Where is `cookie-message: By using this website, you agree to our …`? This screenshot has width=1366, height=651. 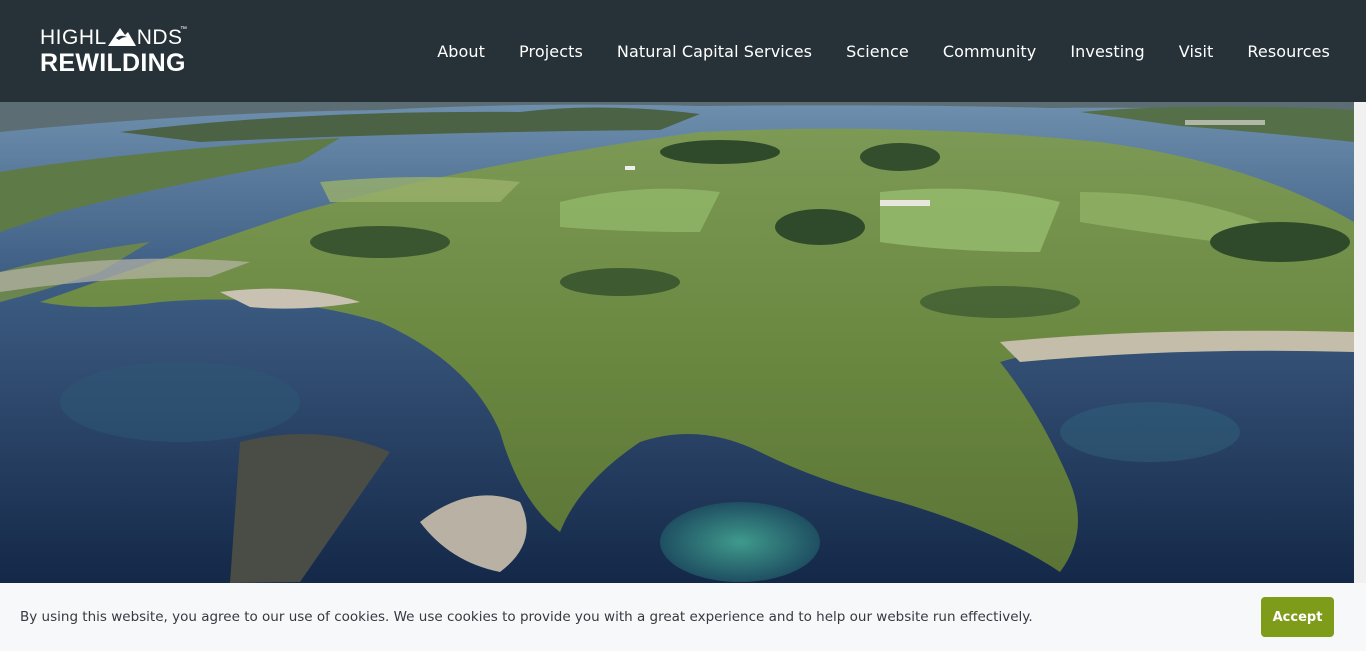
cookie-message: By using this website, you agree to our … is located at coordinates (526, 617).